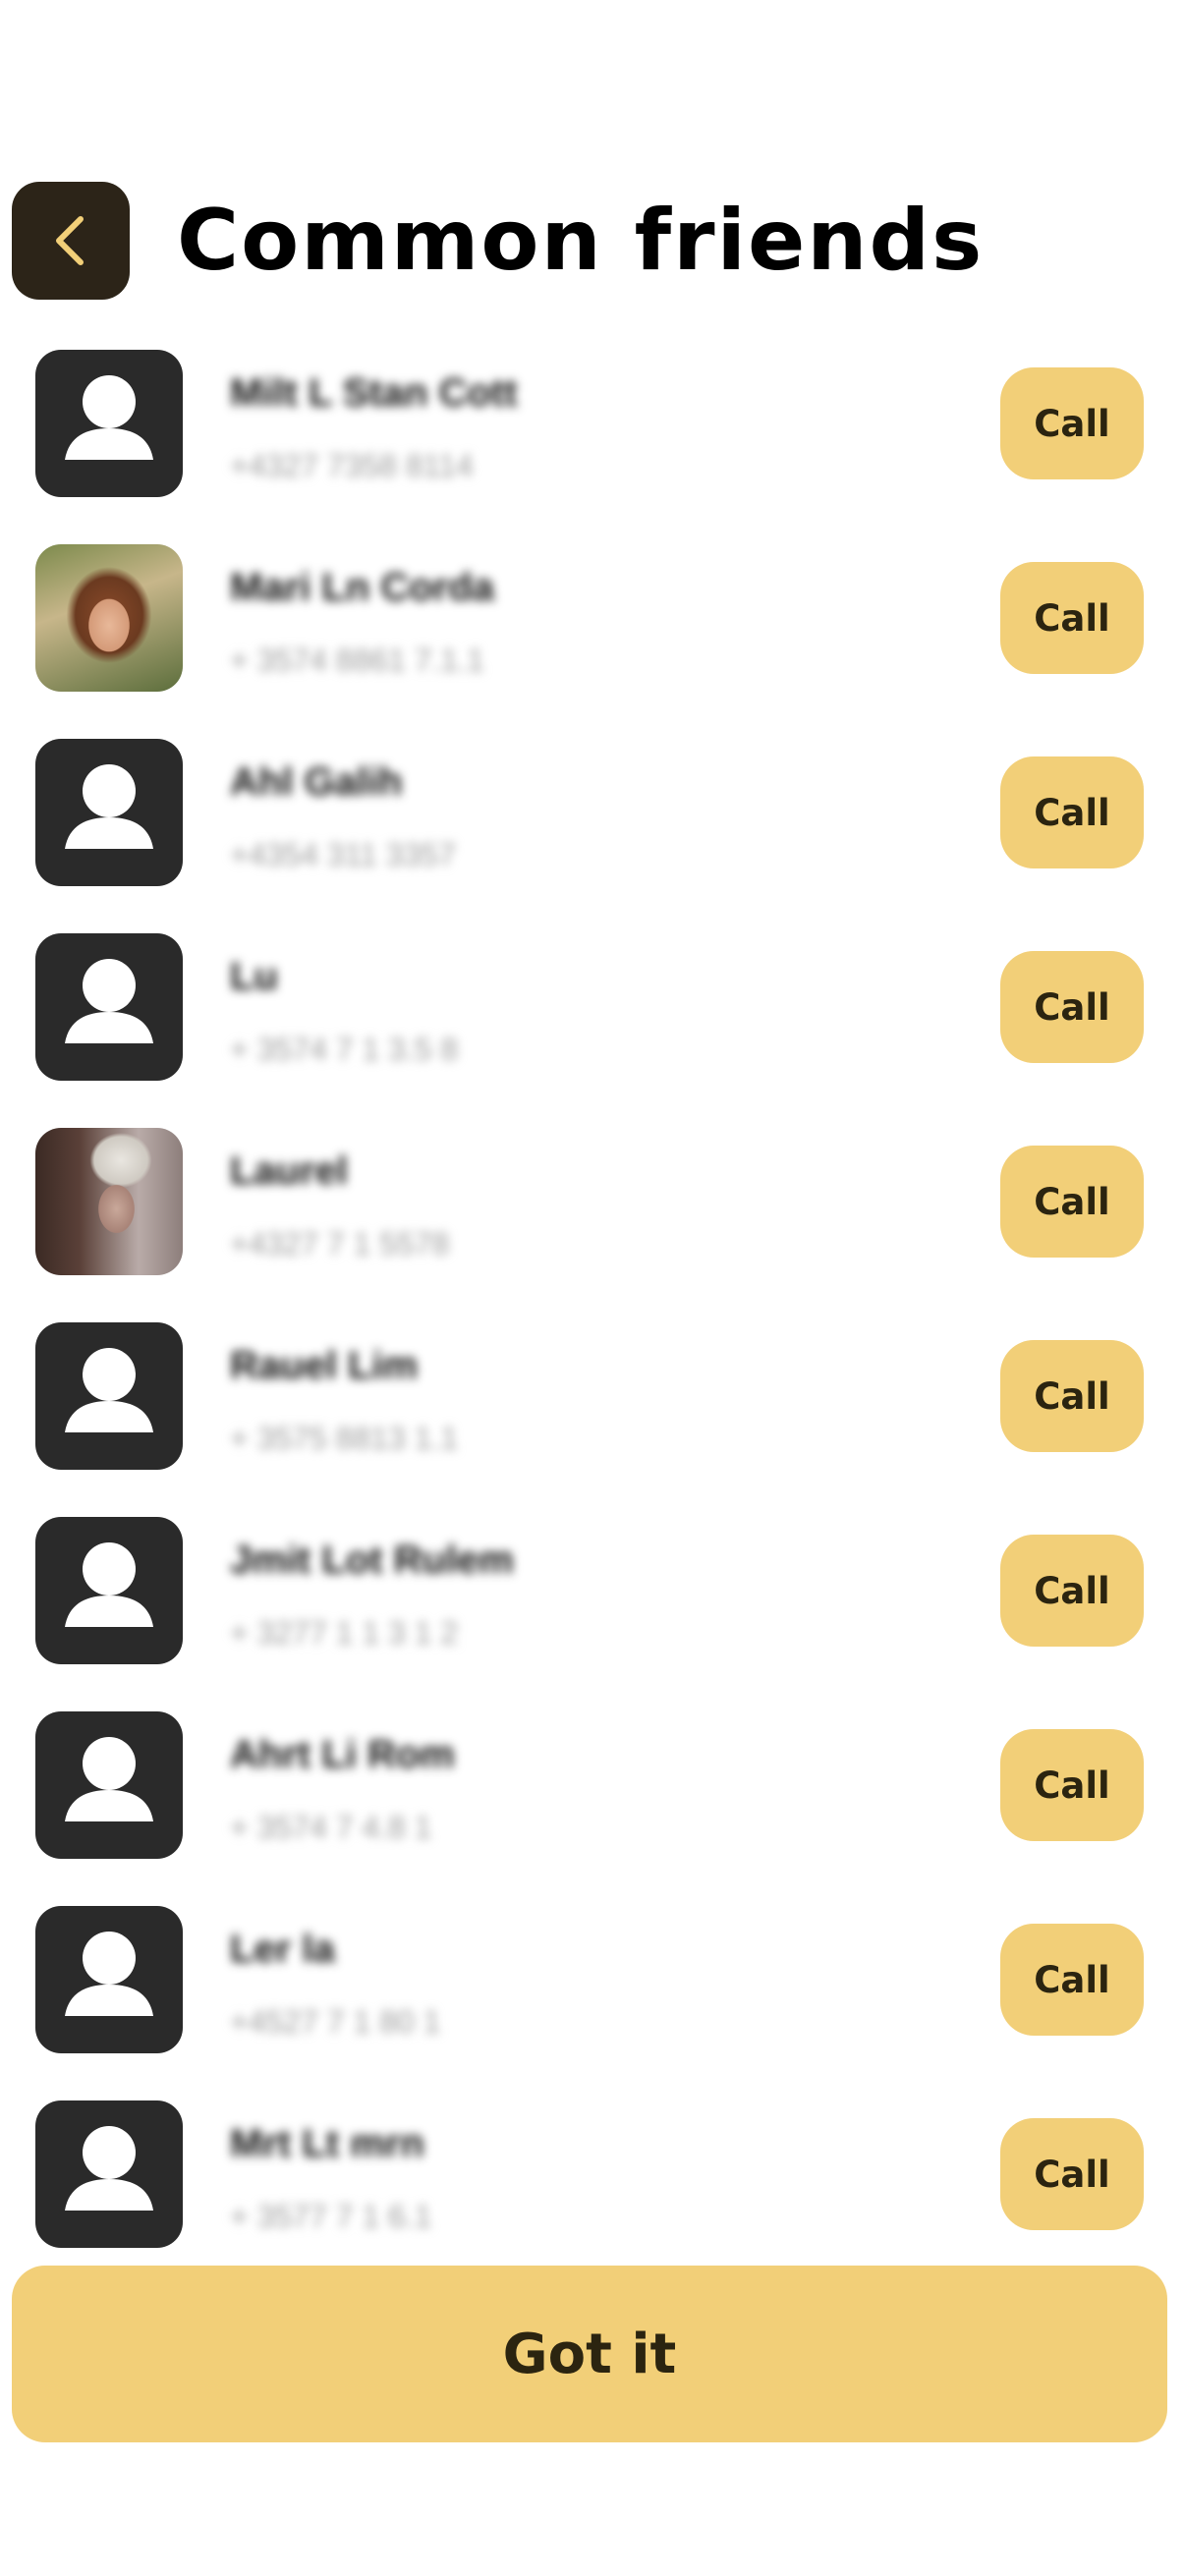 The width and height of the screenshot is (1185, 2576). I want to click on page-title: Common friends, so click(581, 241).